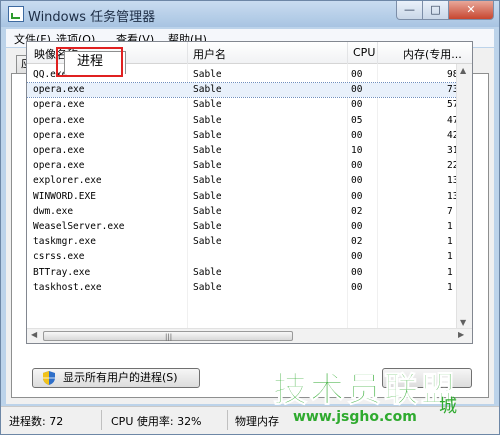  Describe the element at coordinates (209, 54) in the screenshot. I see `column-header-user-name: 用户名` at that location.